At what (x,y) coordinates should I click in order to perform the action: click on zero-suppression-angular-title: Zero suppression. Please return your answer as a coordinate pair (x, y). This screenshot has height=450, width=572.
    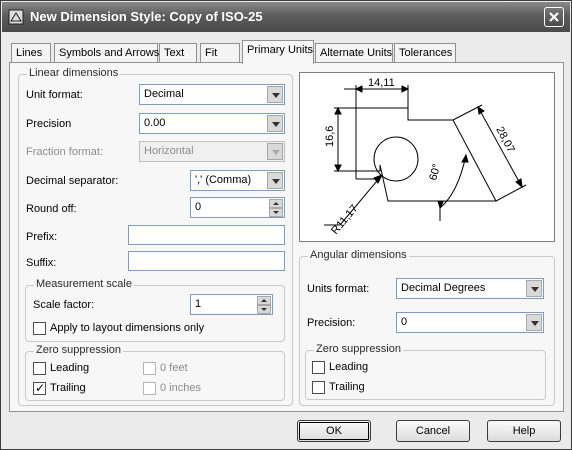
    Looking at the image, I should click on (358, 349).